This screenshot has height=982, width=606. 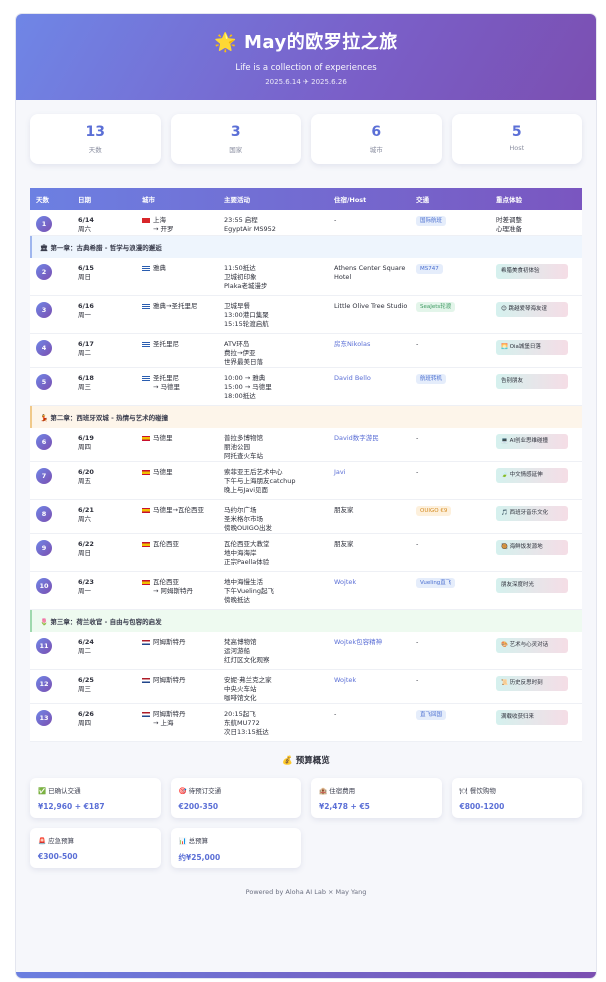 What do you see at coordinates (532, 475) in the screenshot?
I see `highlight-tag: 🍃 中文情感延伸` at bounding box center [532, 475].